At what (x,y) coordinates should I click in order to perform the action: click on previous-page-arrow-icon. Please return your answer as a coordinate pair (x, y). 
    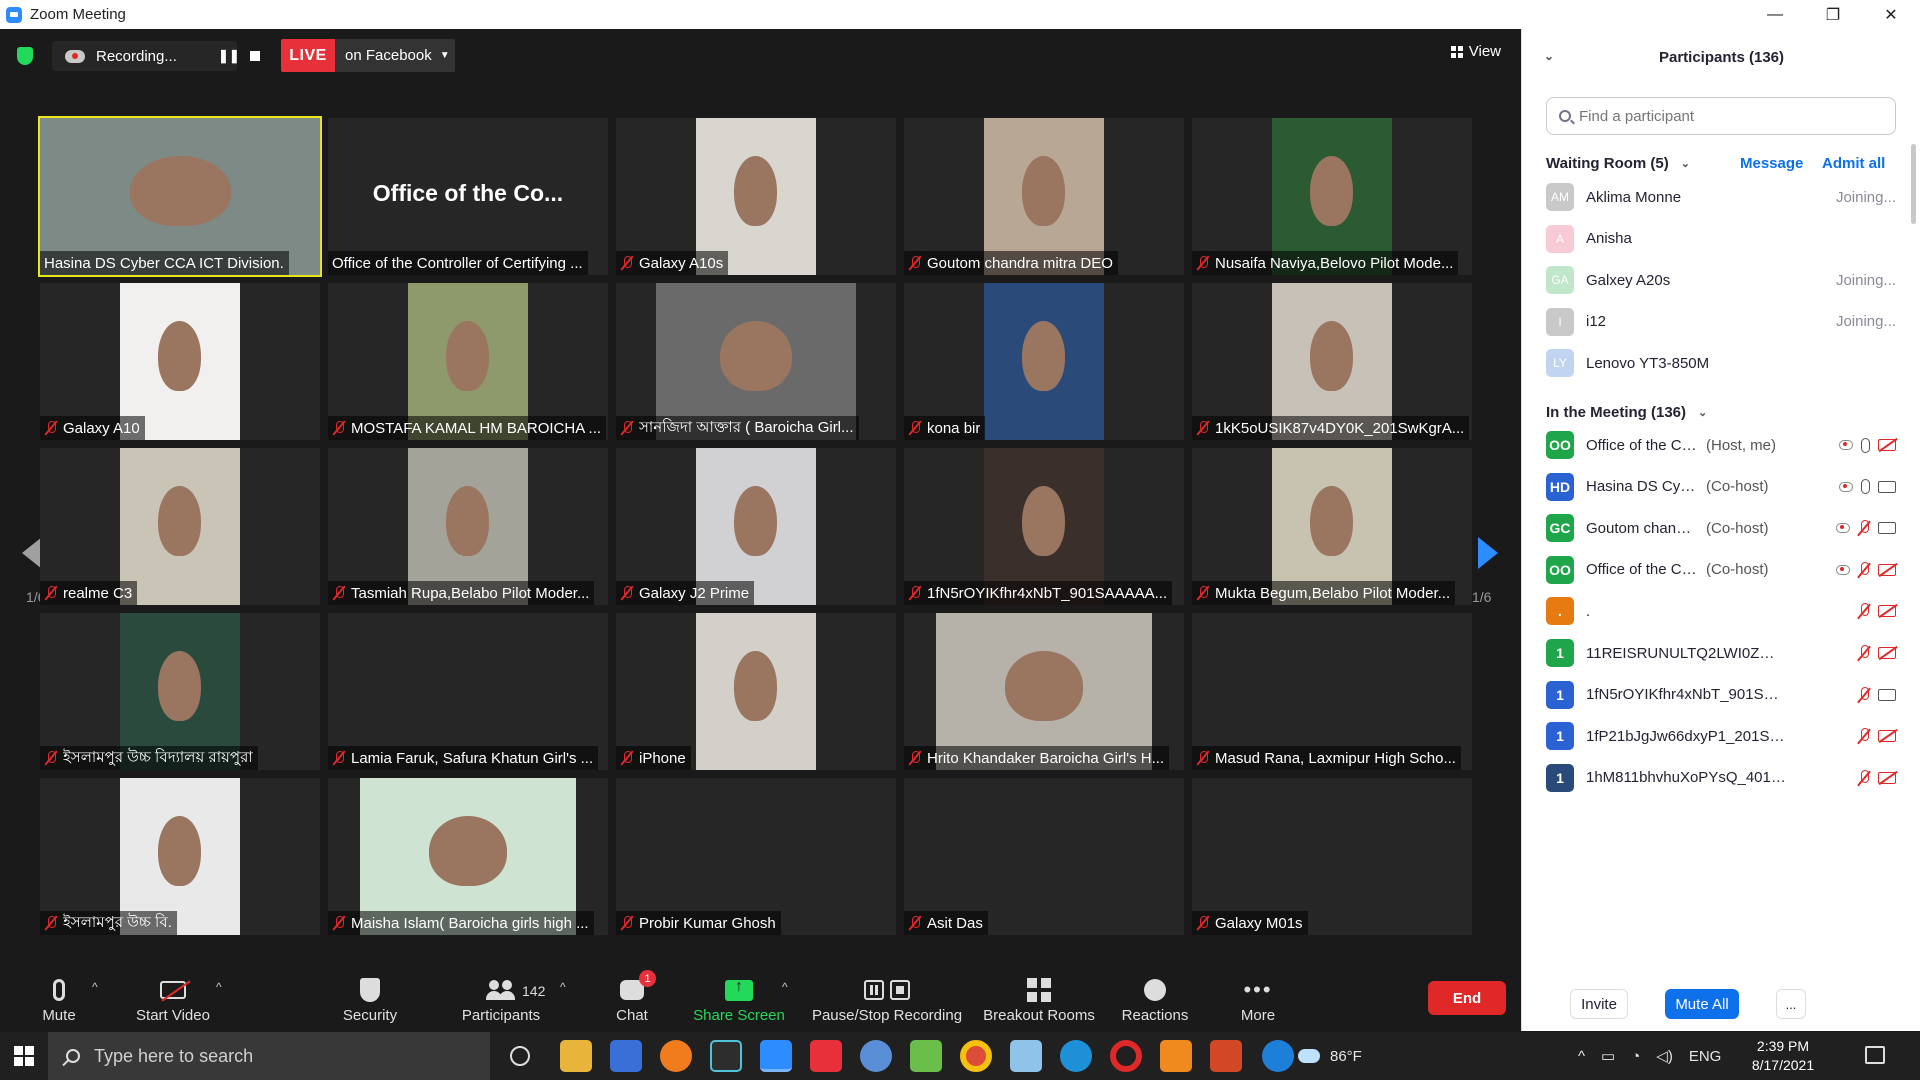
    Looking at the image, I should click on (32, 553).